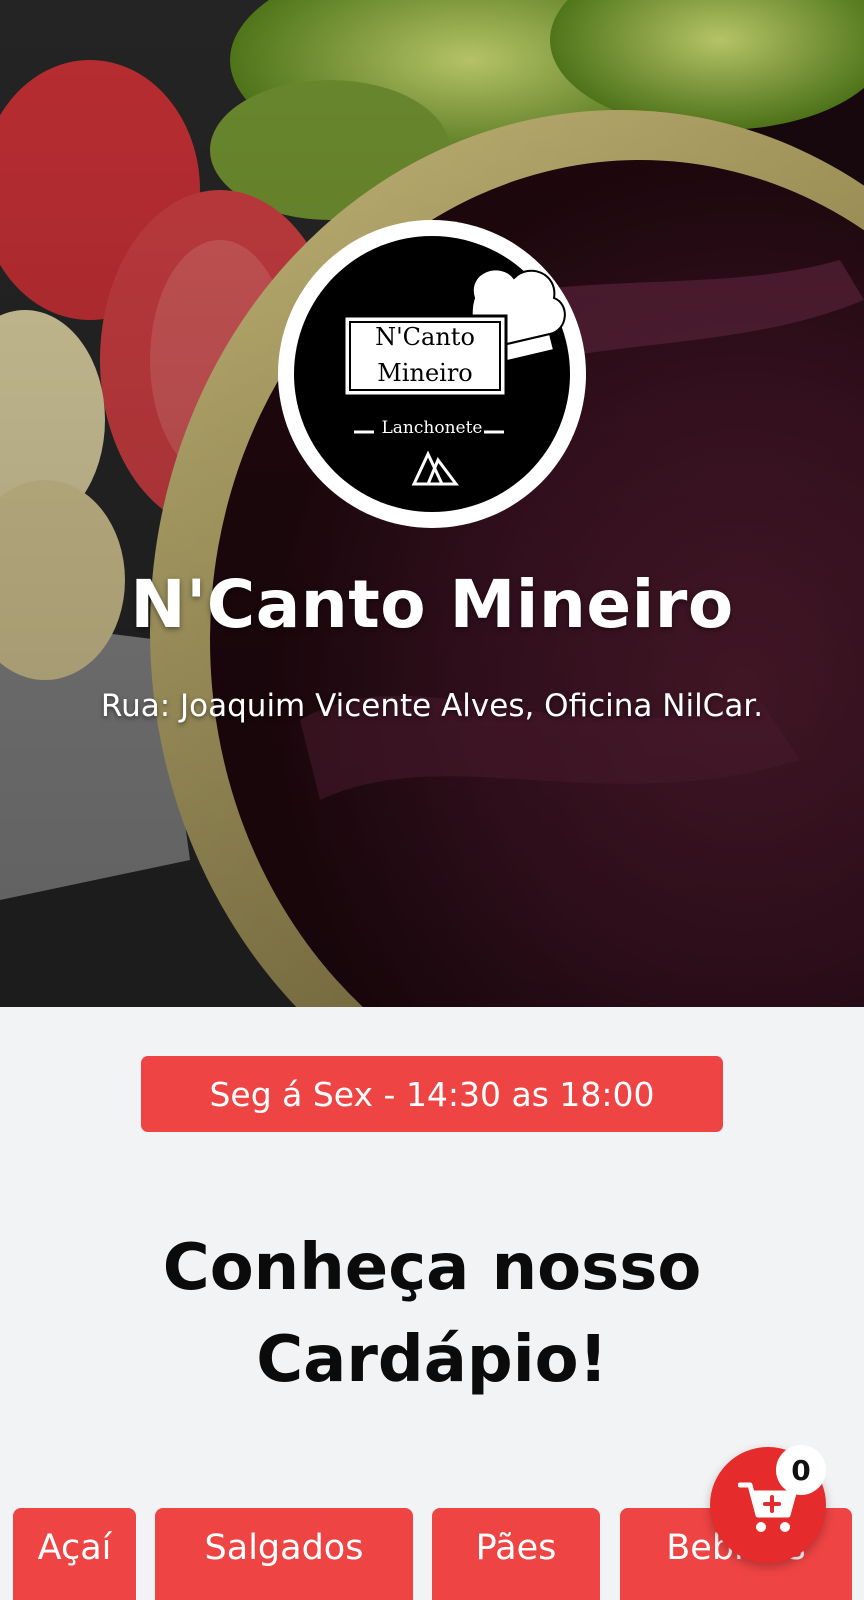  Describe the element at coordinates (432, 1360) in the screenshot. I see `menu-heading-line2: Cardápio!` at that location.